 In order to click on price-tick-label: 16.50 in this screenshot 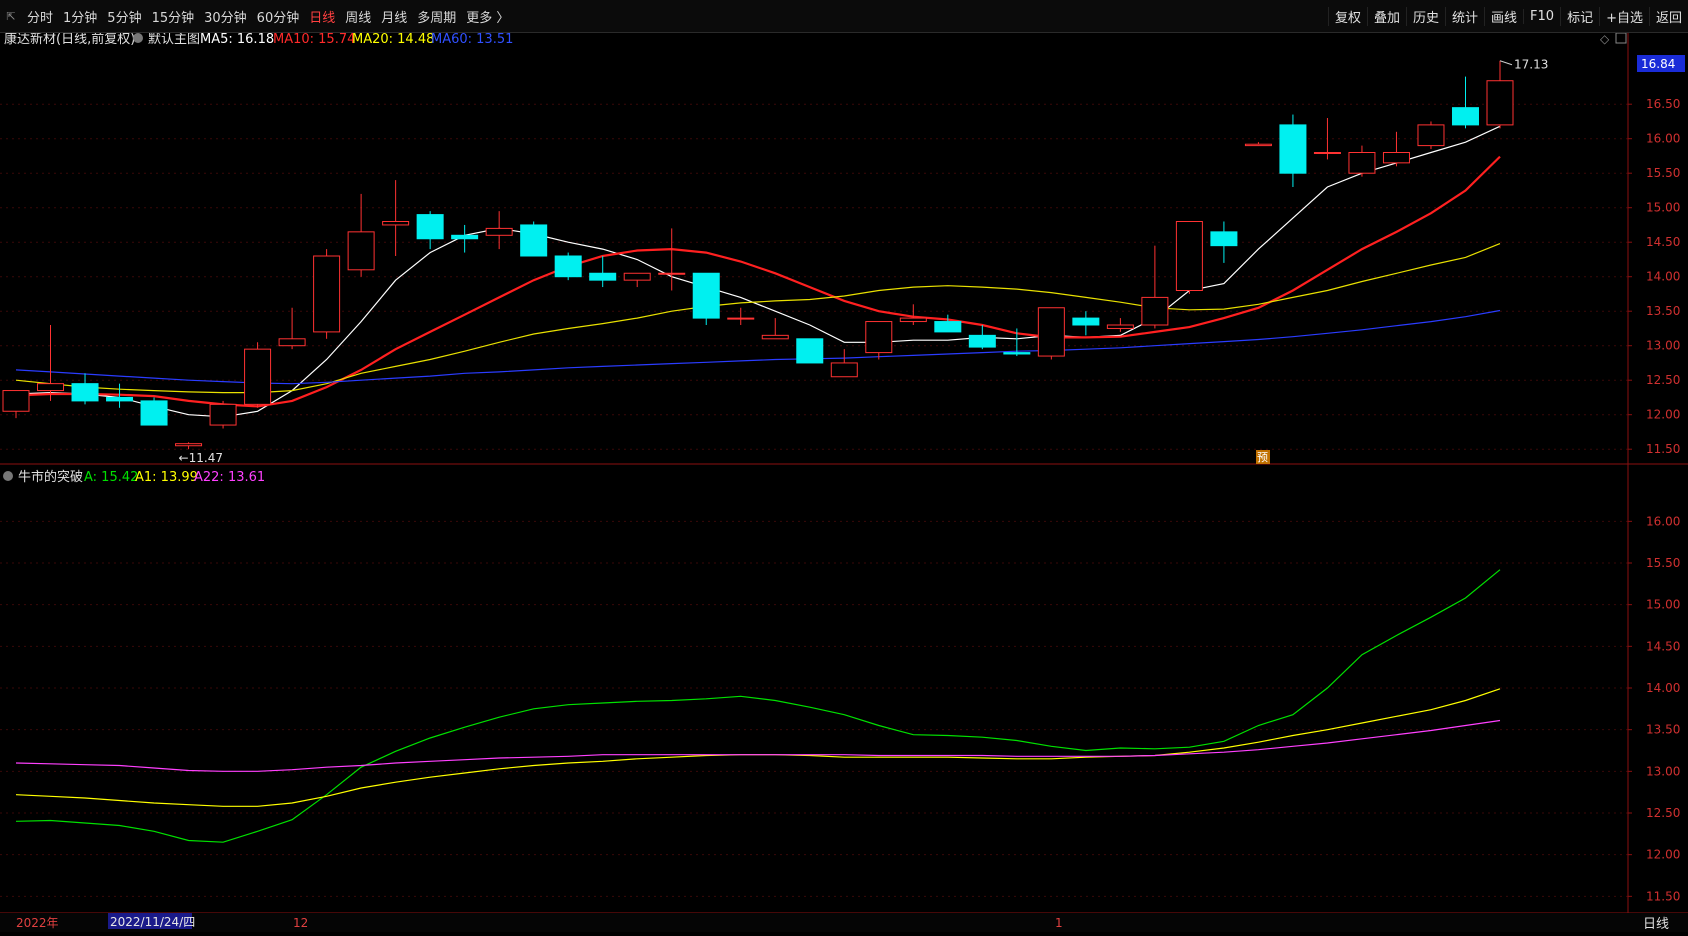, I will do `click(1663, 104)`.